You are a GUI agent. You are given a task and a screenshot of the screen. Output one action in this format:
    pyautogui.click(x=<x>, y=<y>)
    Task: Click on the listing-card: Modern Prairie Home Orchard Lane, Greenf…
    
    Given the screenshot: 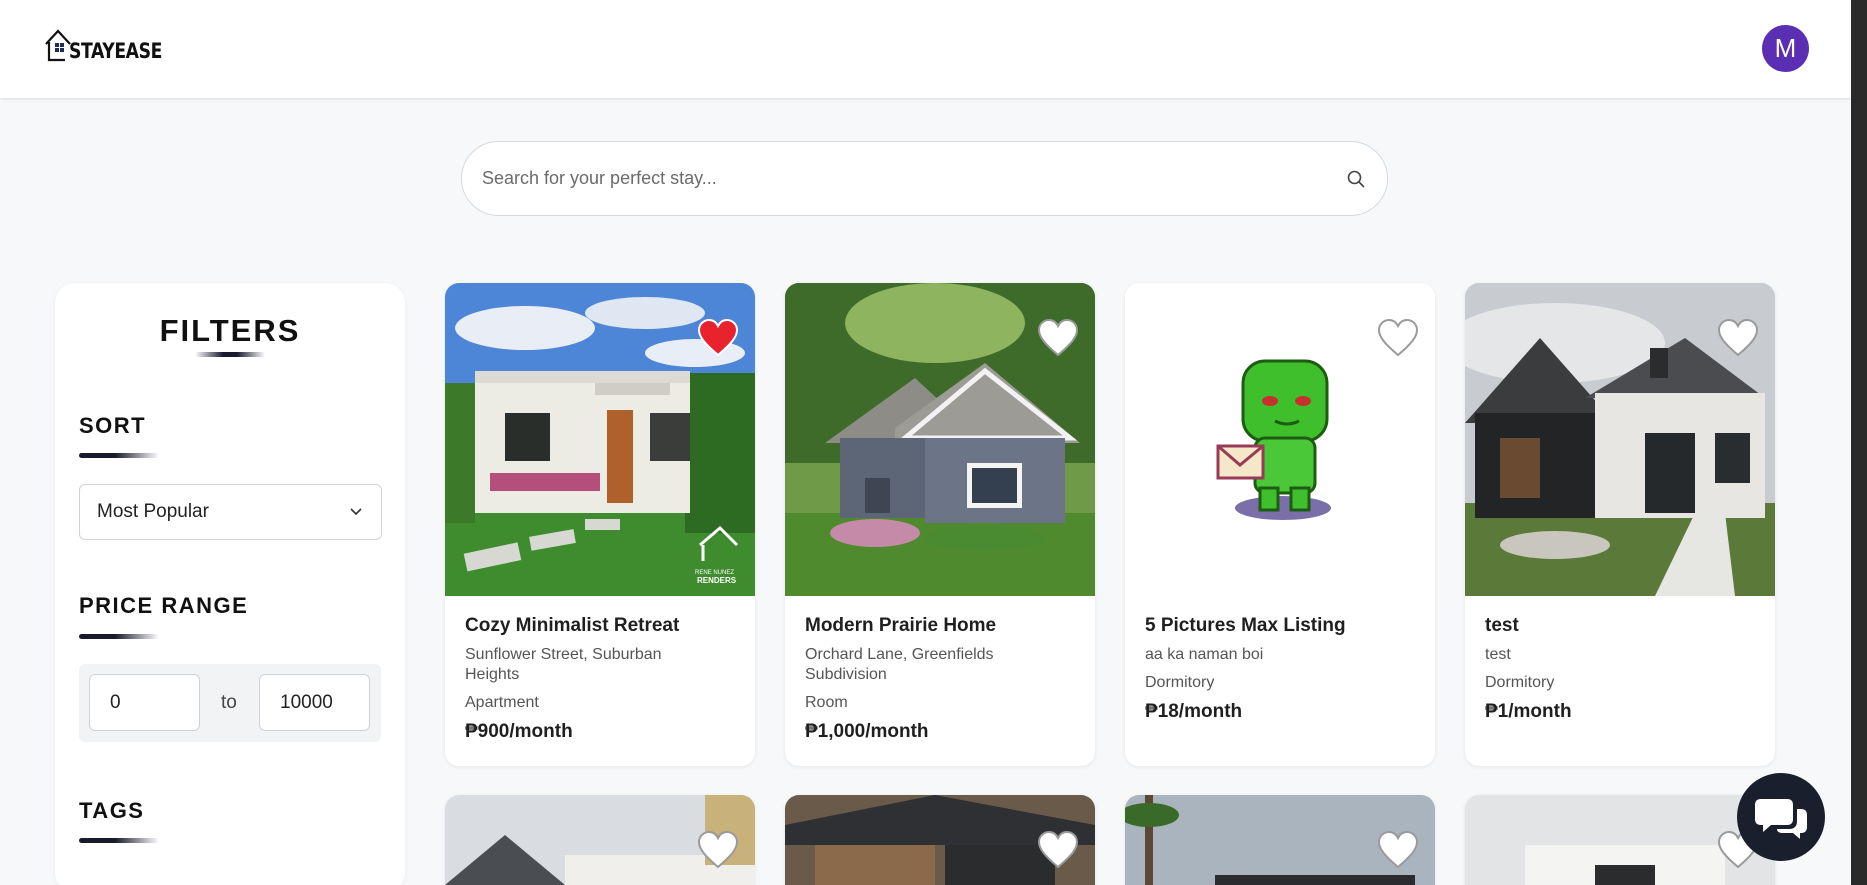 What is the action you would take?
    pyautogui.click(x=940, y=524)
    